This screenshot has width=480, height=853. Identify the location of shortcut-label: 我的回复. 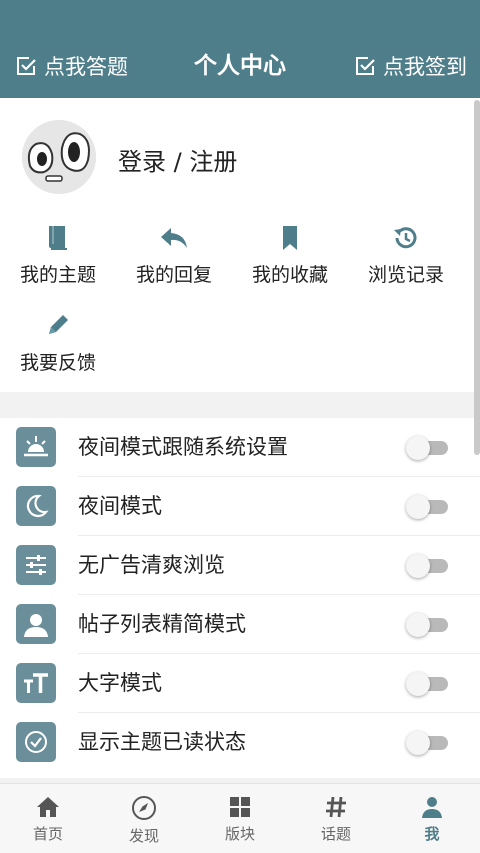
(173, 275).